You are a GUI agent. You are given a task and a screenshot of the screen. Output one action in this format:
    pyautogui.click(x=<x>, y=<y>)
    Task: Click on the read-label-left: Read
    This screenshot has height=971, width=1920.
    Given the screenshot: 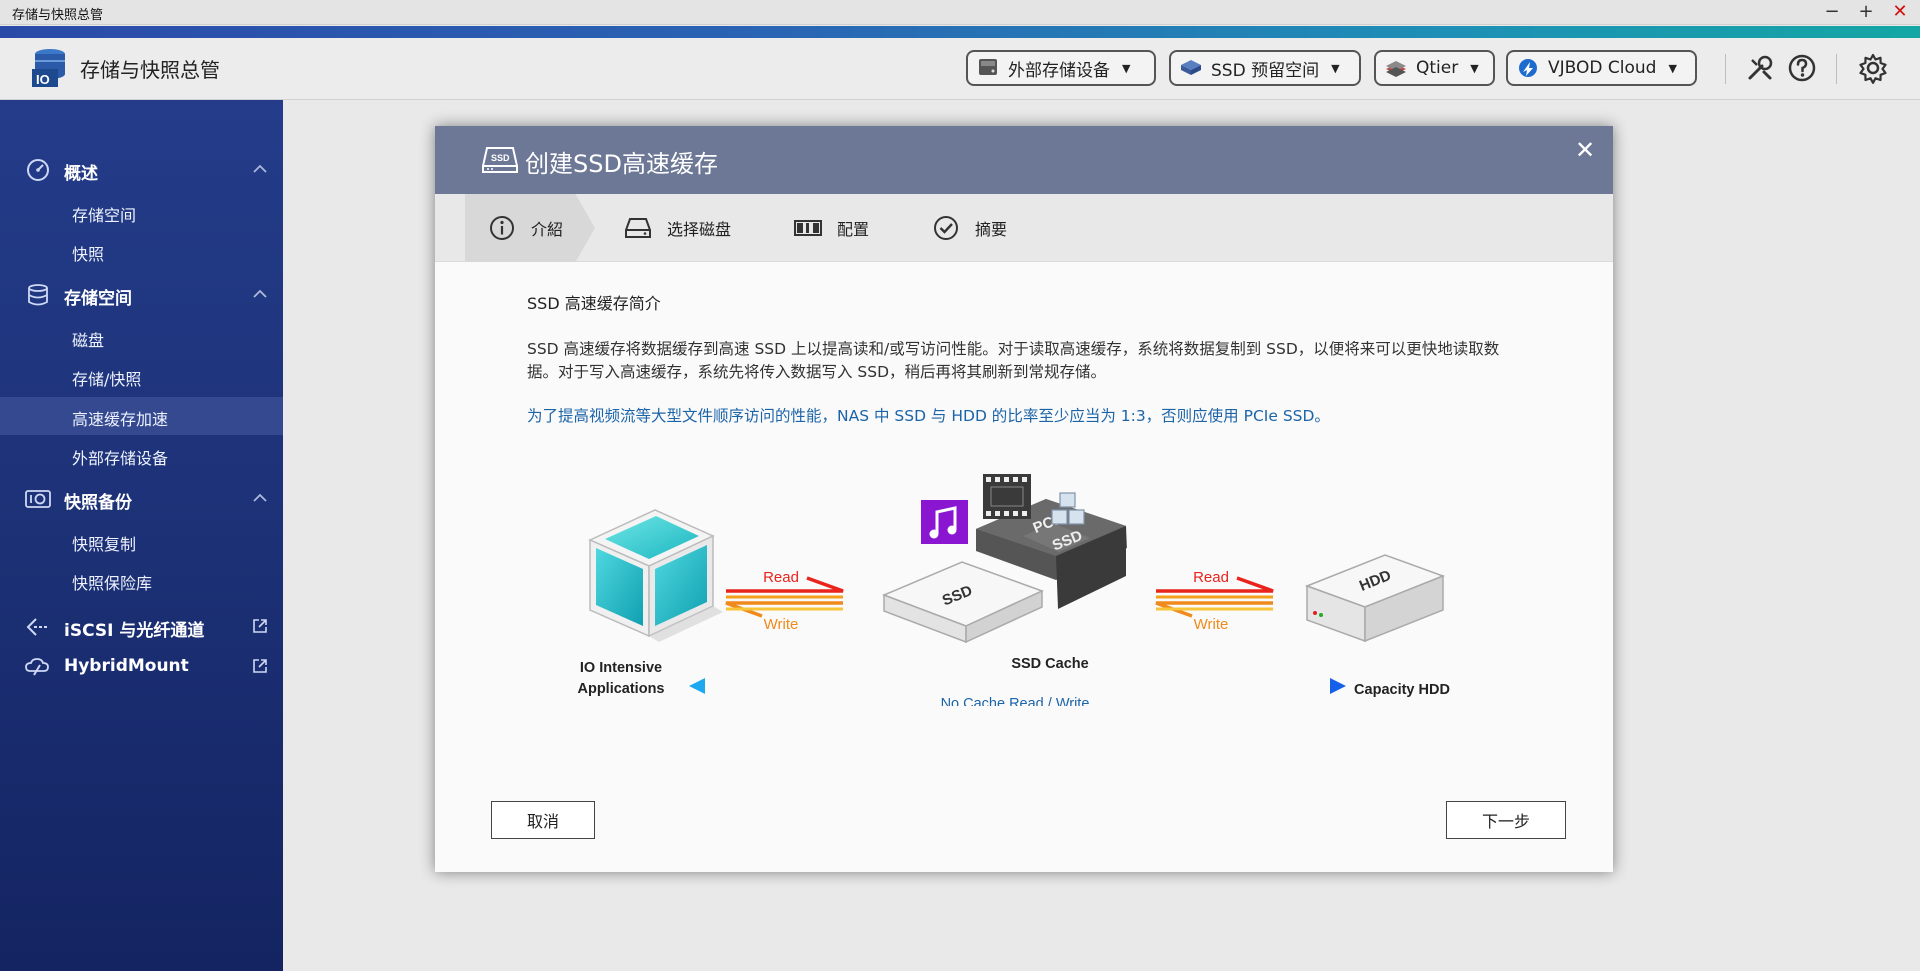 What is the action you would take?
    pyautogui.click(x=781, y=577)
    